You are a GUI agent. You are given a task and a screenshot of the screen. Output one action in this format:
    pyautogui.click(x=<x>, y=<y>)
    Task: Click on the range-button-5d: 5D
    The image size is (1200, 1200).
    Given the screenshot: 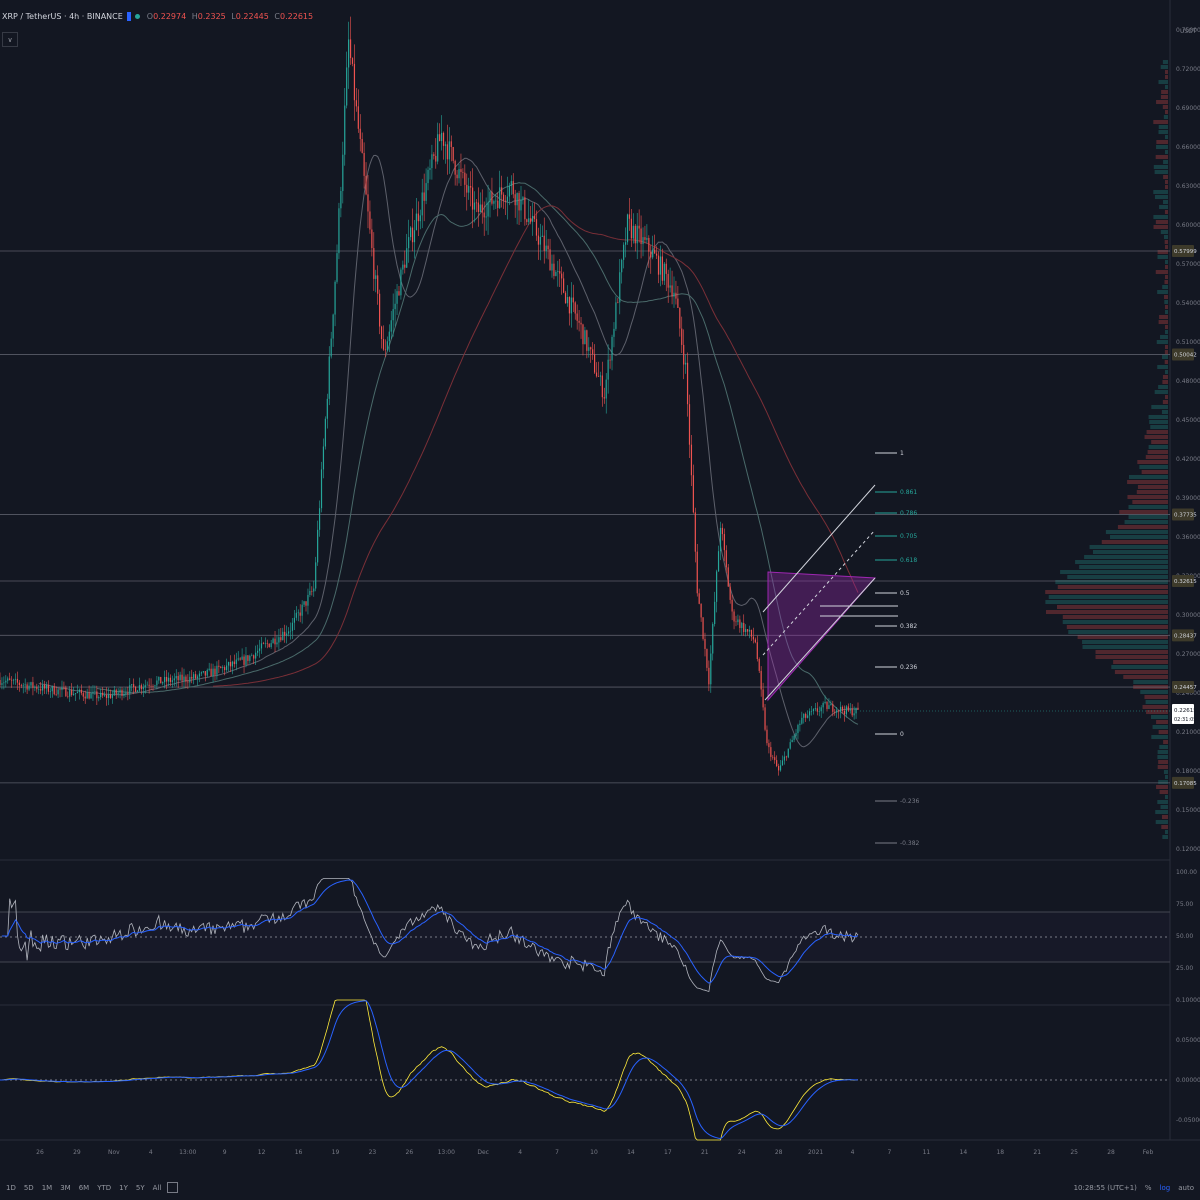 What is the action you would take?
    pyautogui.click(x=29, y=1188)
    